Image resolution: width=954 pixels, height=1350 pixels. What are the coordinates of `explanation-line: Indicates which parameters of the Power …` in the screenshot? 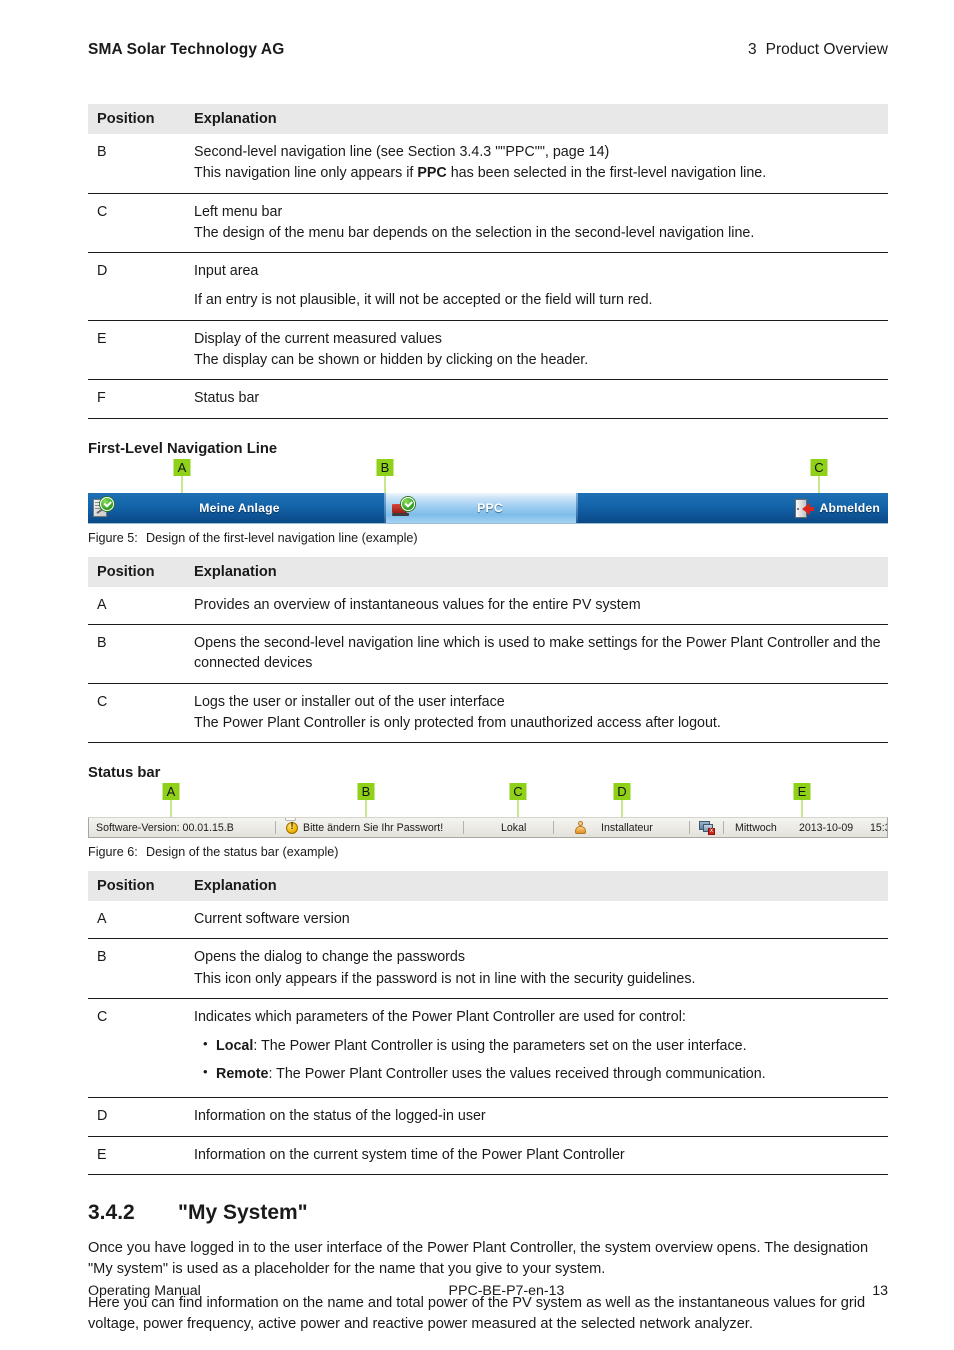 It's located at (440, 1017).